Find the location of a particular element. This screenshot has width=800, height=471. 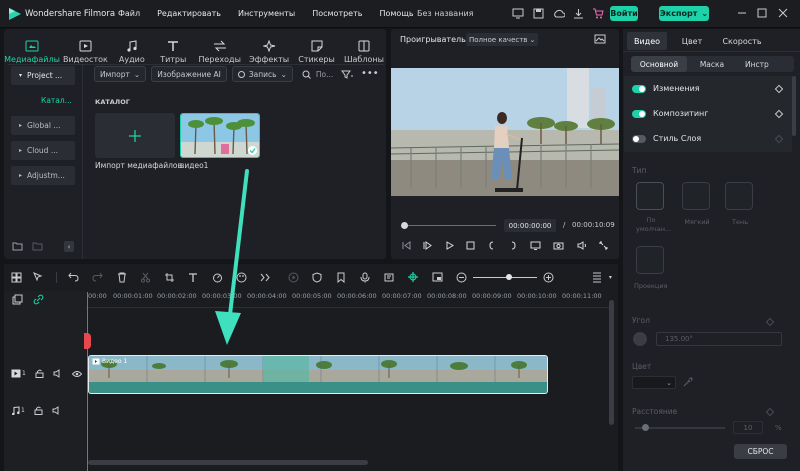

inspector-scrollbar is located at coordinates (794, 106).